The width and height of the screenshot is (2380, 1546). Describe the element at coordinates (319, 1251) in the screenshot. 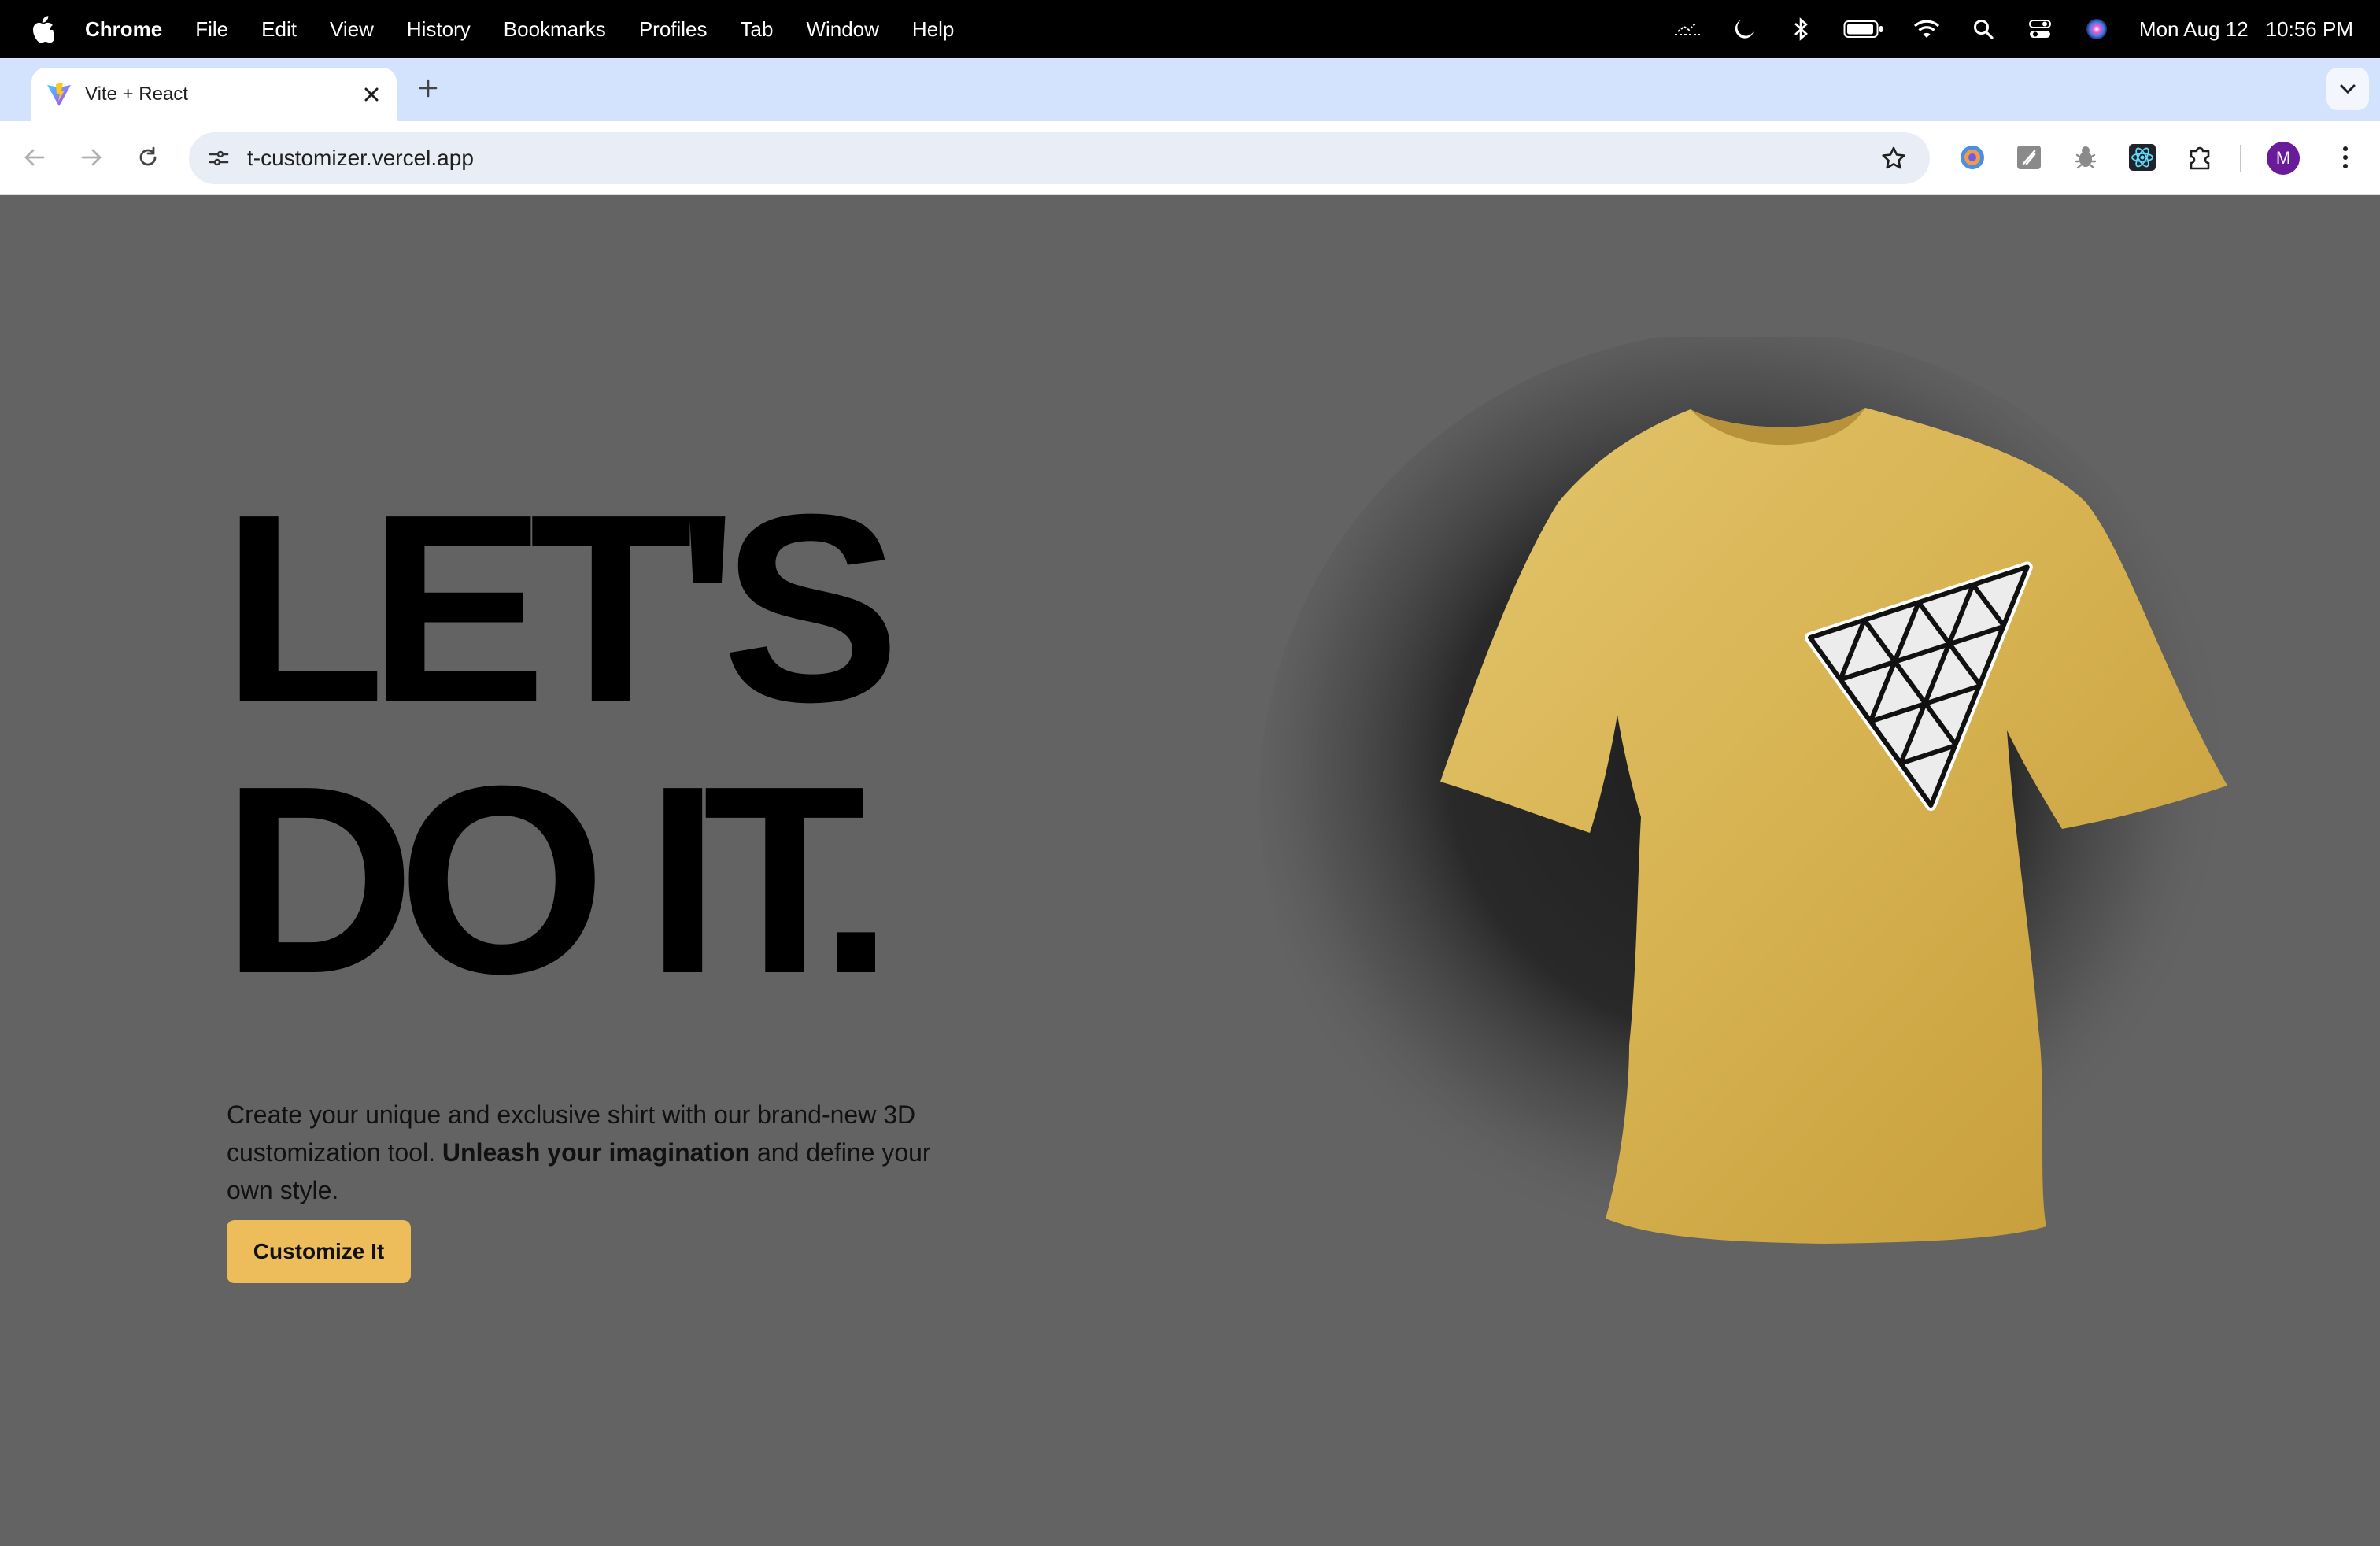

I see `customize-it-button: Customize It` at that location.